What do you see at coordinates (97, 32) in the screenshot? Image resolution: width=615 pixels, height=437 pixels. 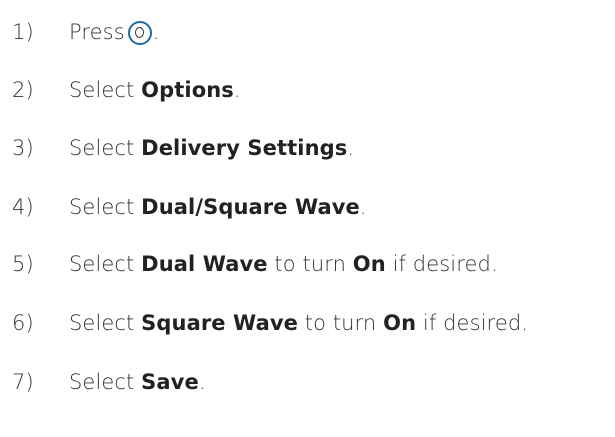 I see `instruction-text: Press` at bounding box center [97, 32].